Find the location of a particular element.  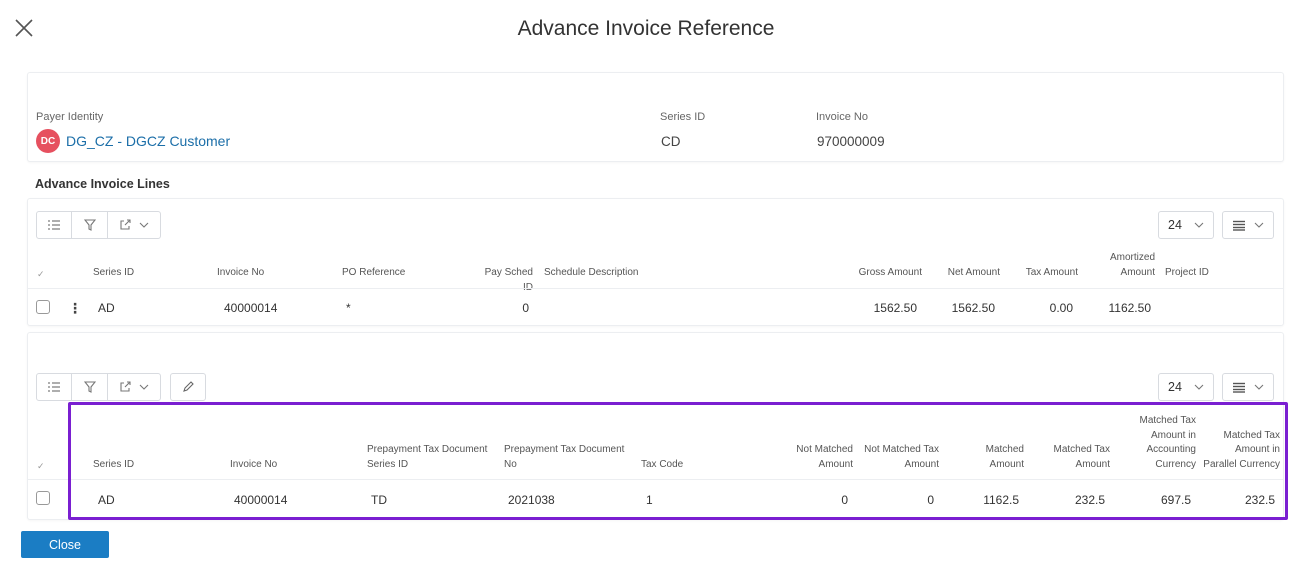

col-matched-acc-line4: Currency is located at coordinates (1175, 464).